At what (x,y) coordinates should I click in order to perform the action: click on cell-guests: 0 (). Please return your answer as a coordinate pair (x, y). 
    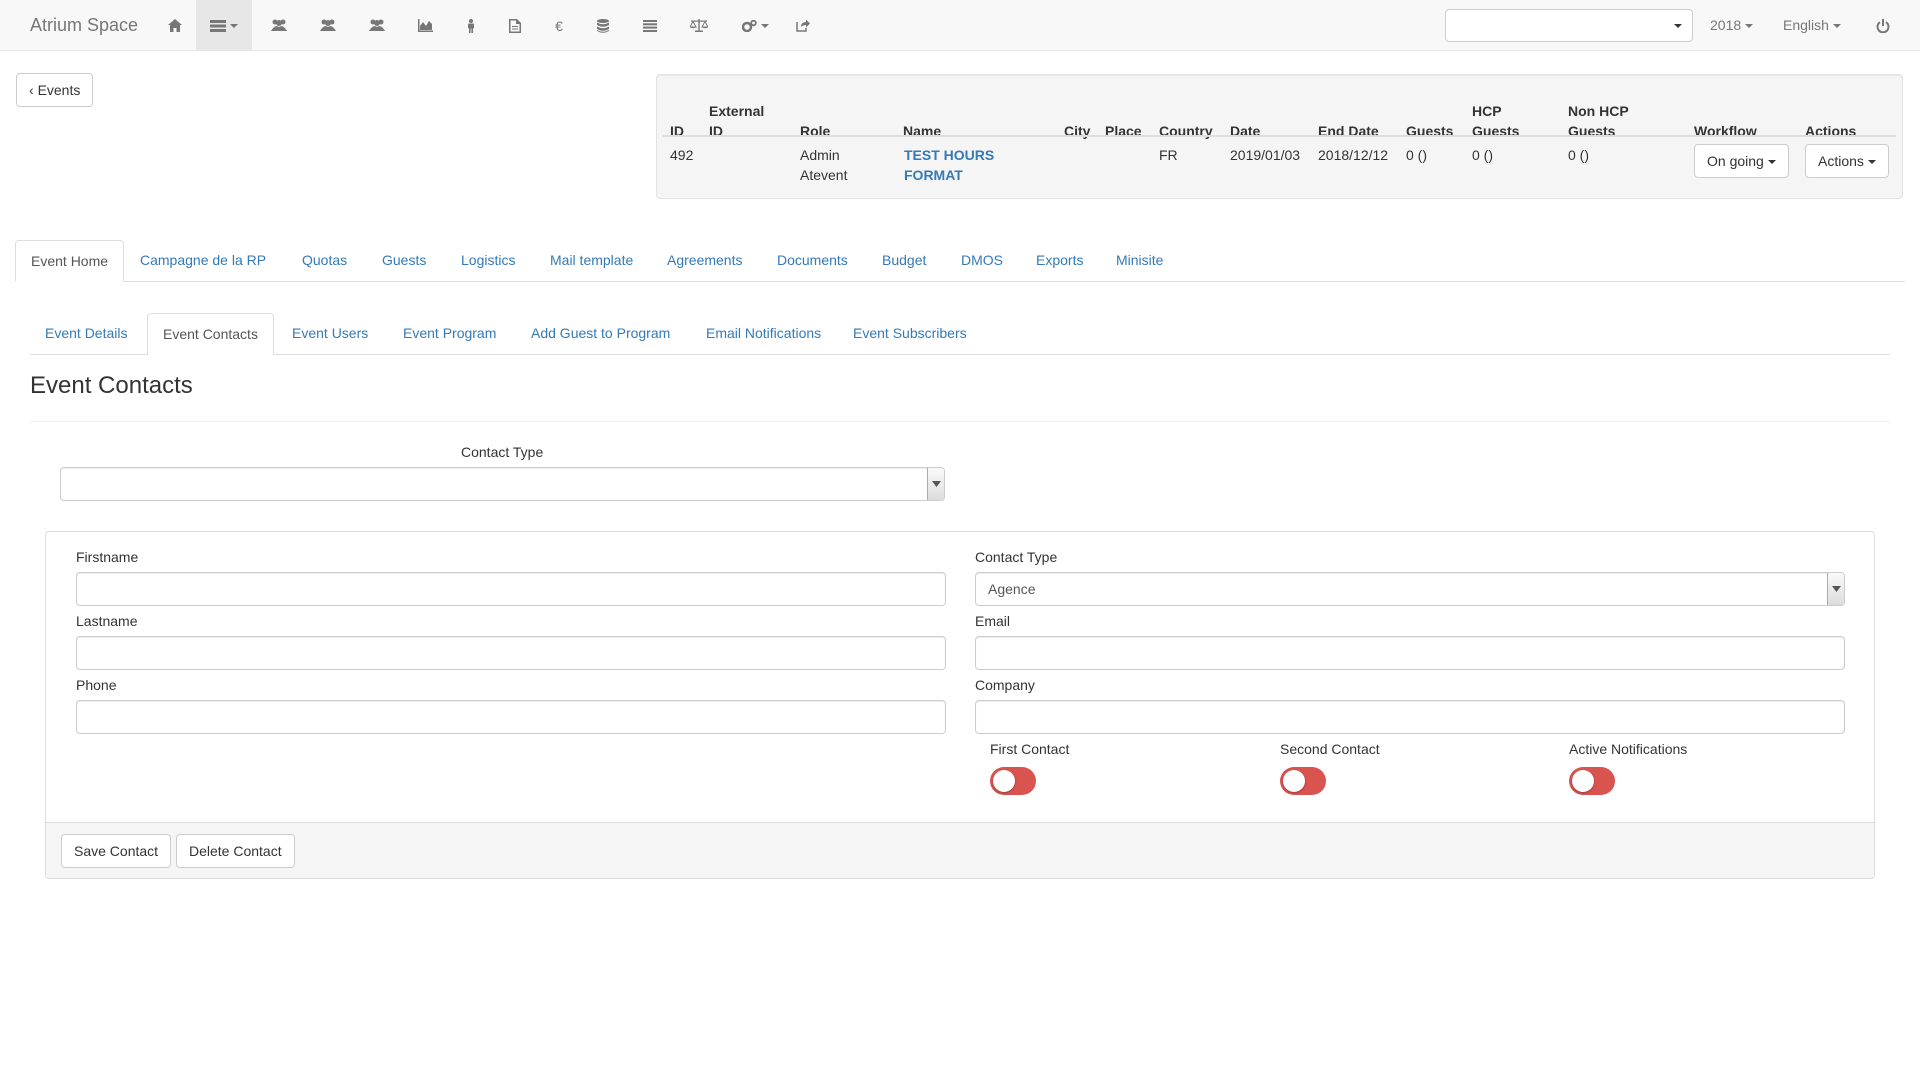
    Looking at the image, I should click on (1416, 155).